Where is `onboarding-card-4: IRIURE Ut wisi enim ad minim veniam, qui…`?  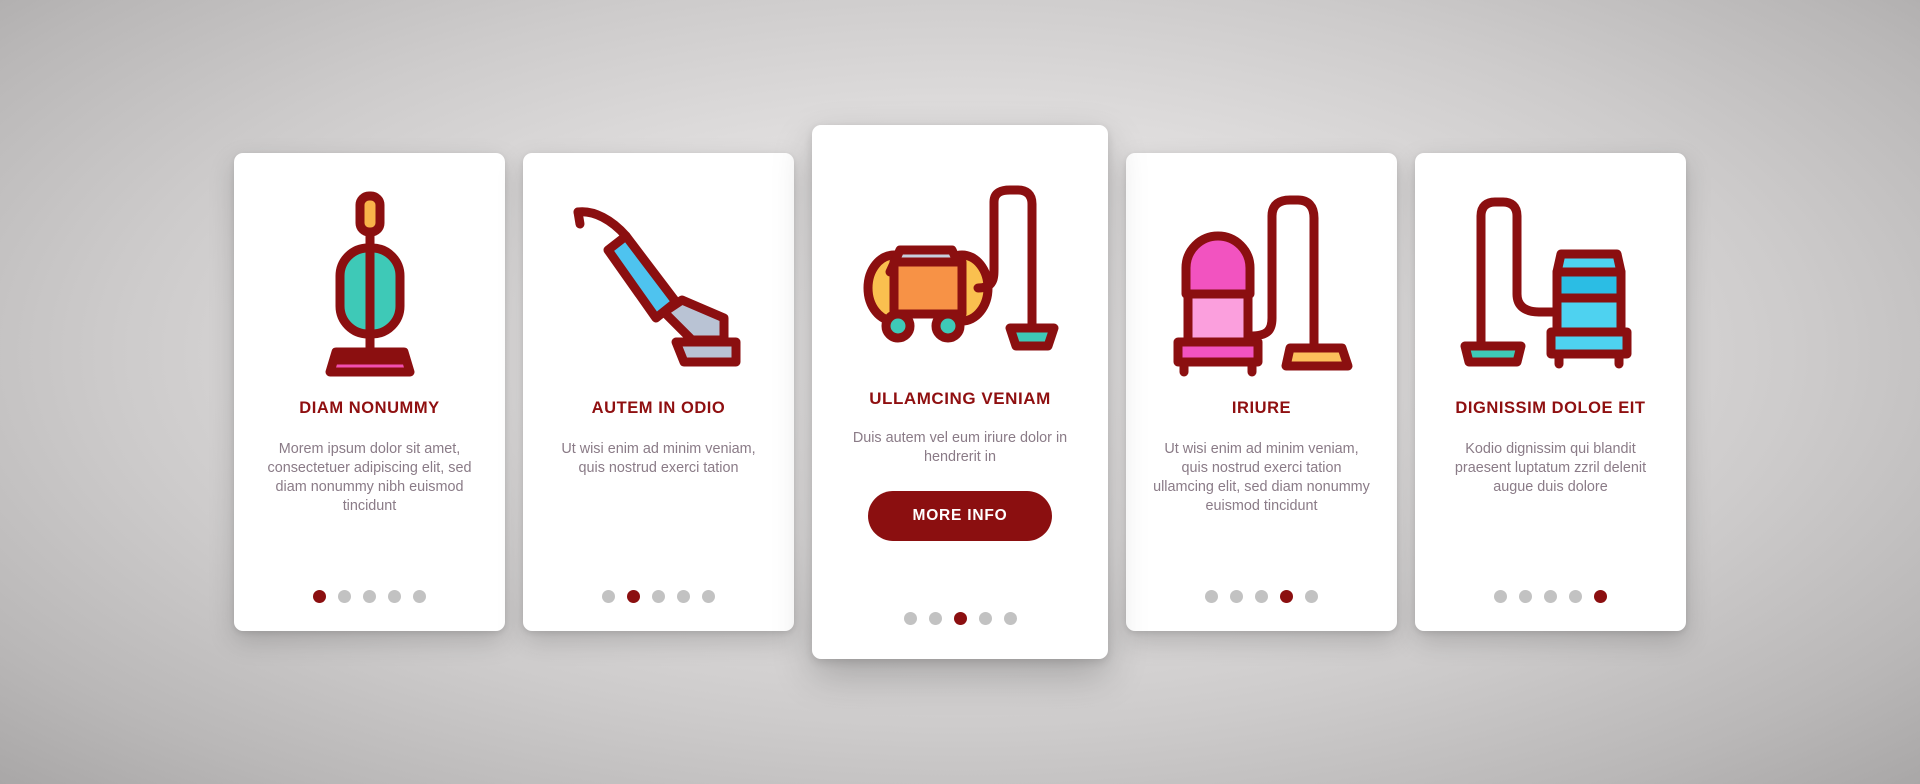 onboarding-card-4: IRIURE Ut wisi enim ad minim veniam, qui… is located at coordinates (1261, 392).